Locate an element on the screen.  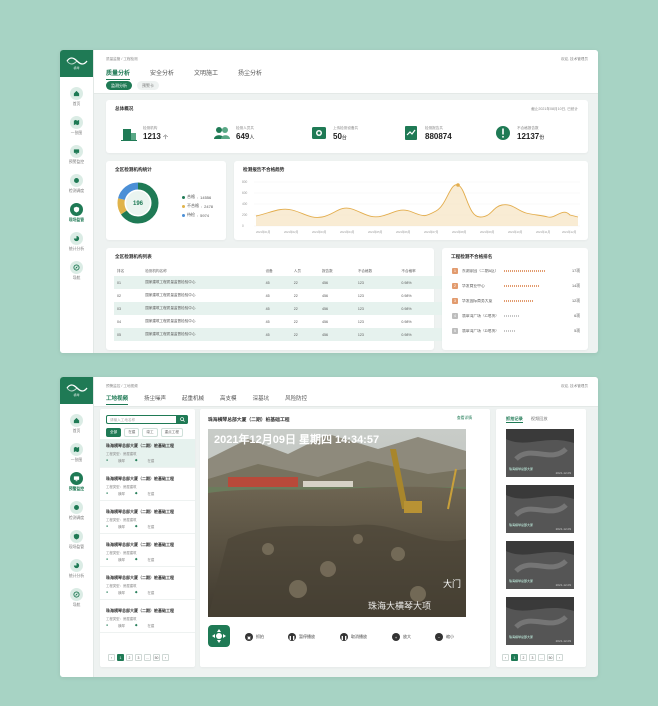
project-meta: ● 横琴 ◆ 在建 is located at coordinates (147, 592).